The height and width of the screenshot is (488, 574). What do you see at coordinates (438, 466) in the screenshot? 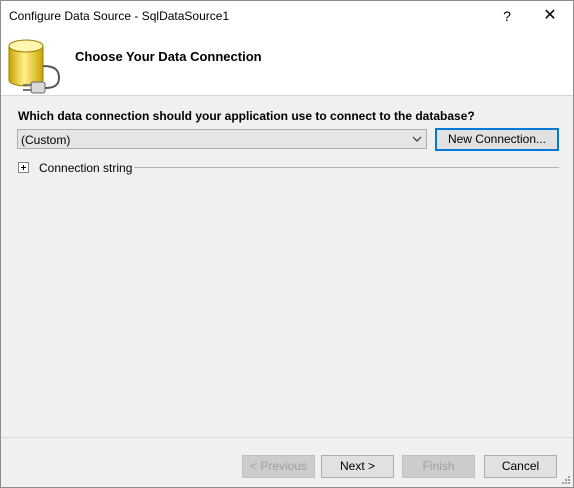
I see `finish-button: Finish` at bounding box center [438, 466].